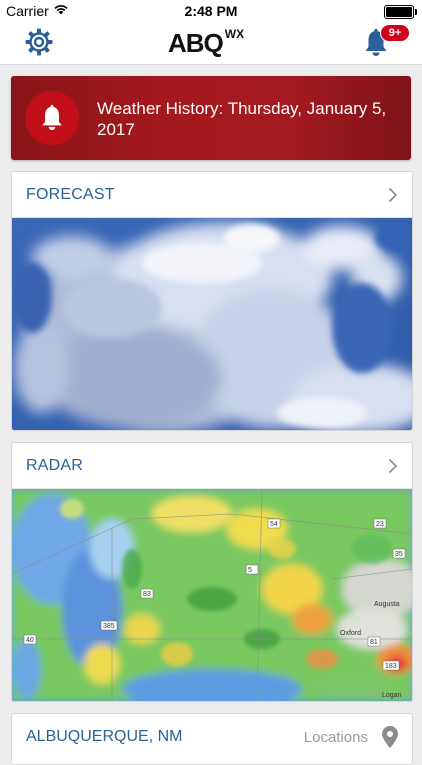 The width and height of the screenshot is (422, 765). Describe the element at coordinates (39, 42) in the screenshot. I see `gear-icon` at that location.